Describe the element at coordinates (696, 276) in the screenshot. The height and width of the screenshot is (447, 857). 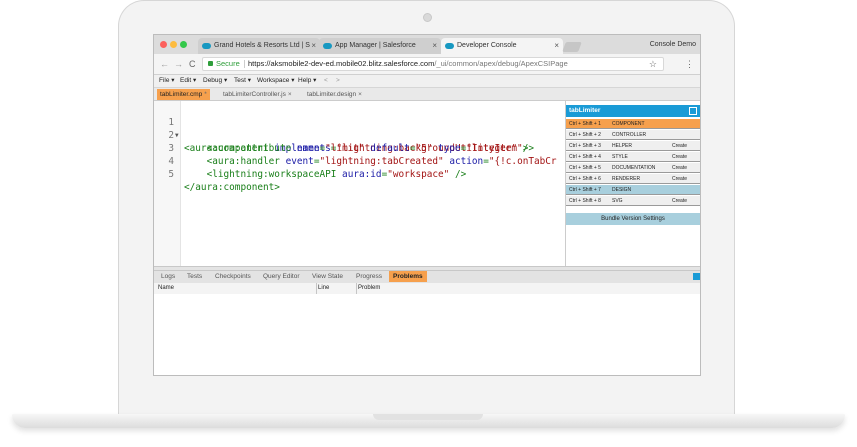
I see `expand-panel-icon` at that location.